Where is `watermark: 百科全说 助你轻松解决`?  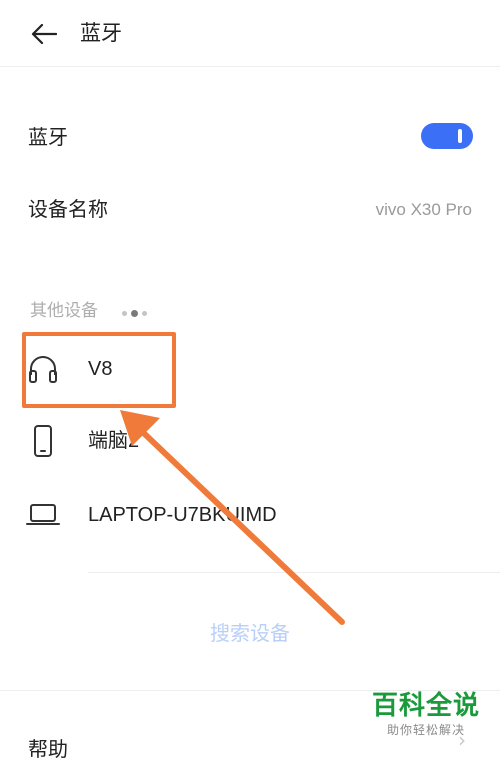
watermark: 百科全说 助你轻松解决 is located at coordinates (426, 714).